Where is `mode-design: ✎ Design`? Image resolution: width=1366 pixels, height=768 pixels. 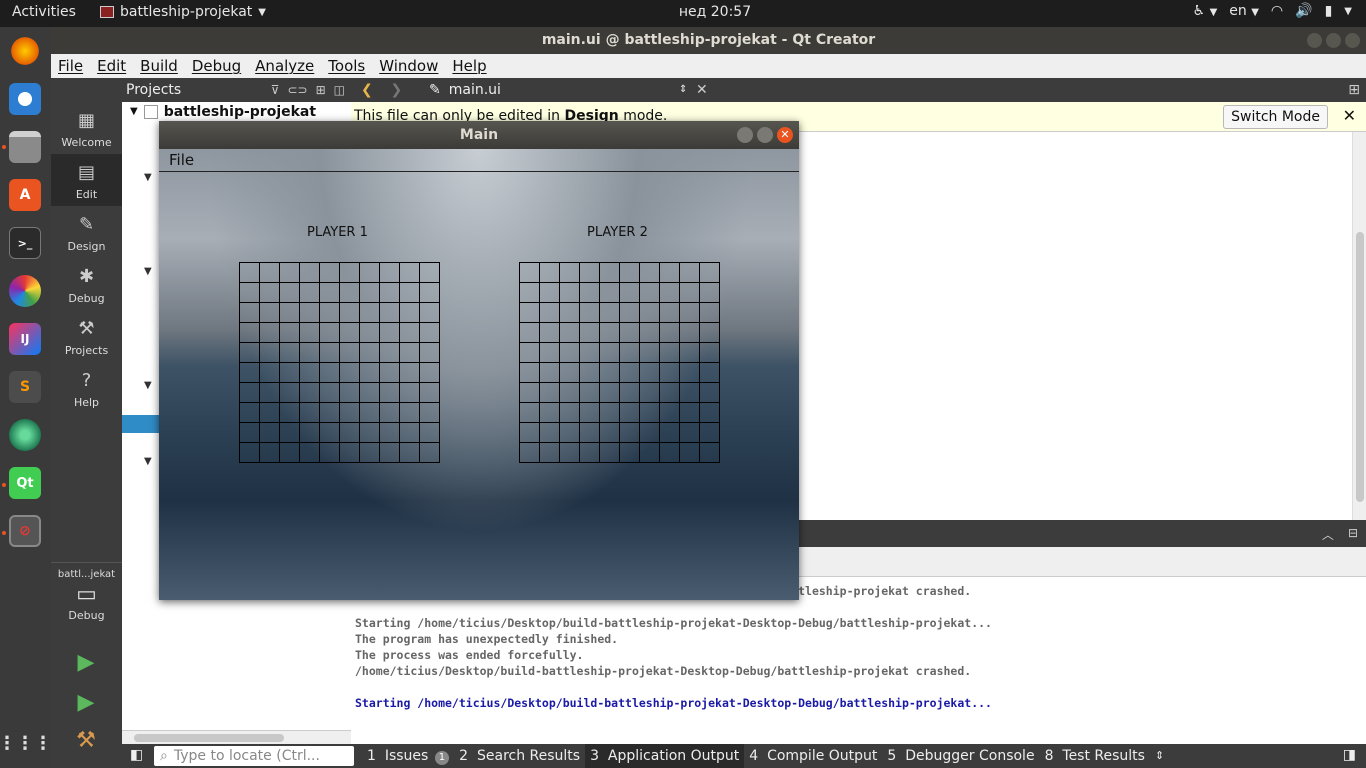 mode-design: ✎ Design is located at coordinates (86, 232).